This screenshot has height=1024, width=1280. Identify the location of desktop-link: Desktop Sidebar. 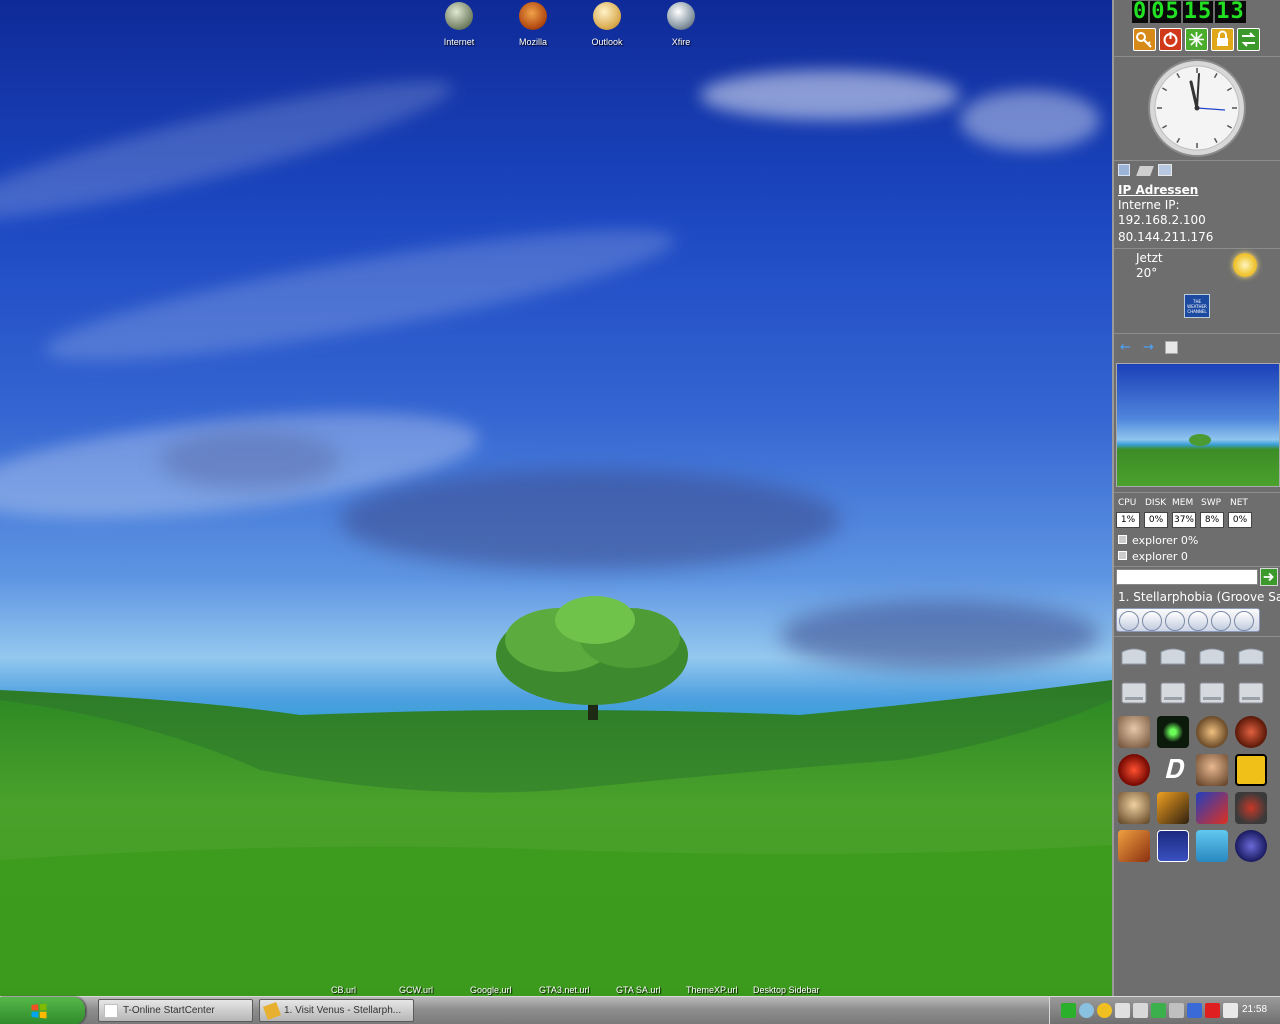
(786, 990).